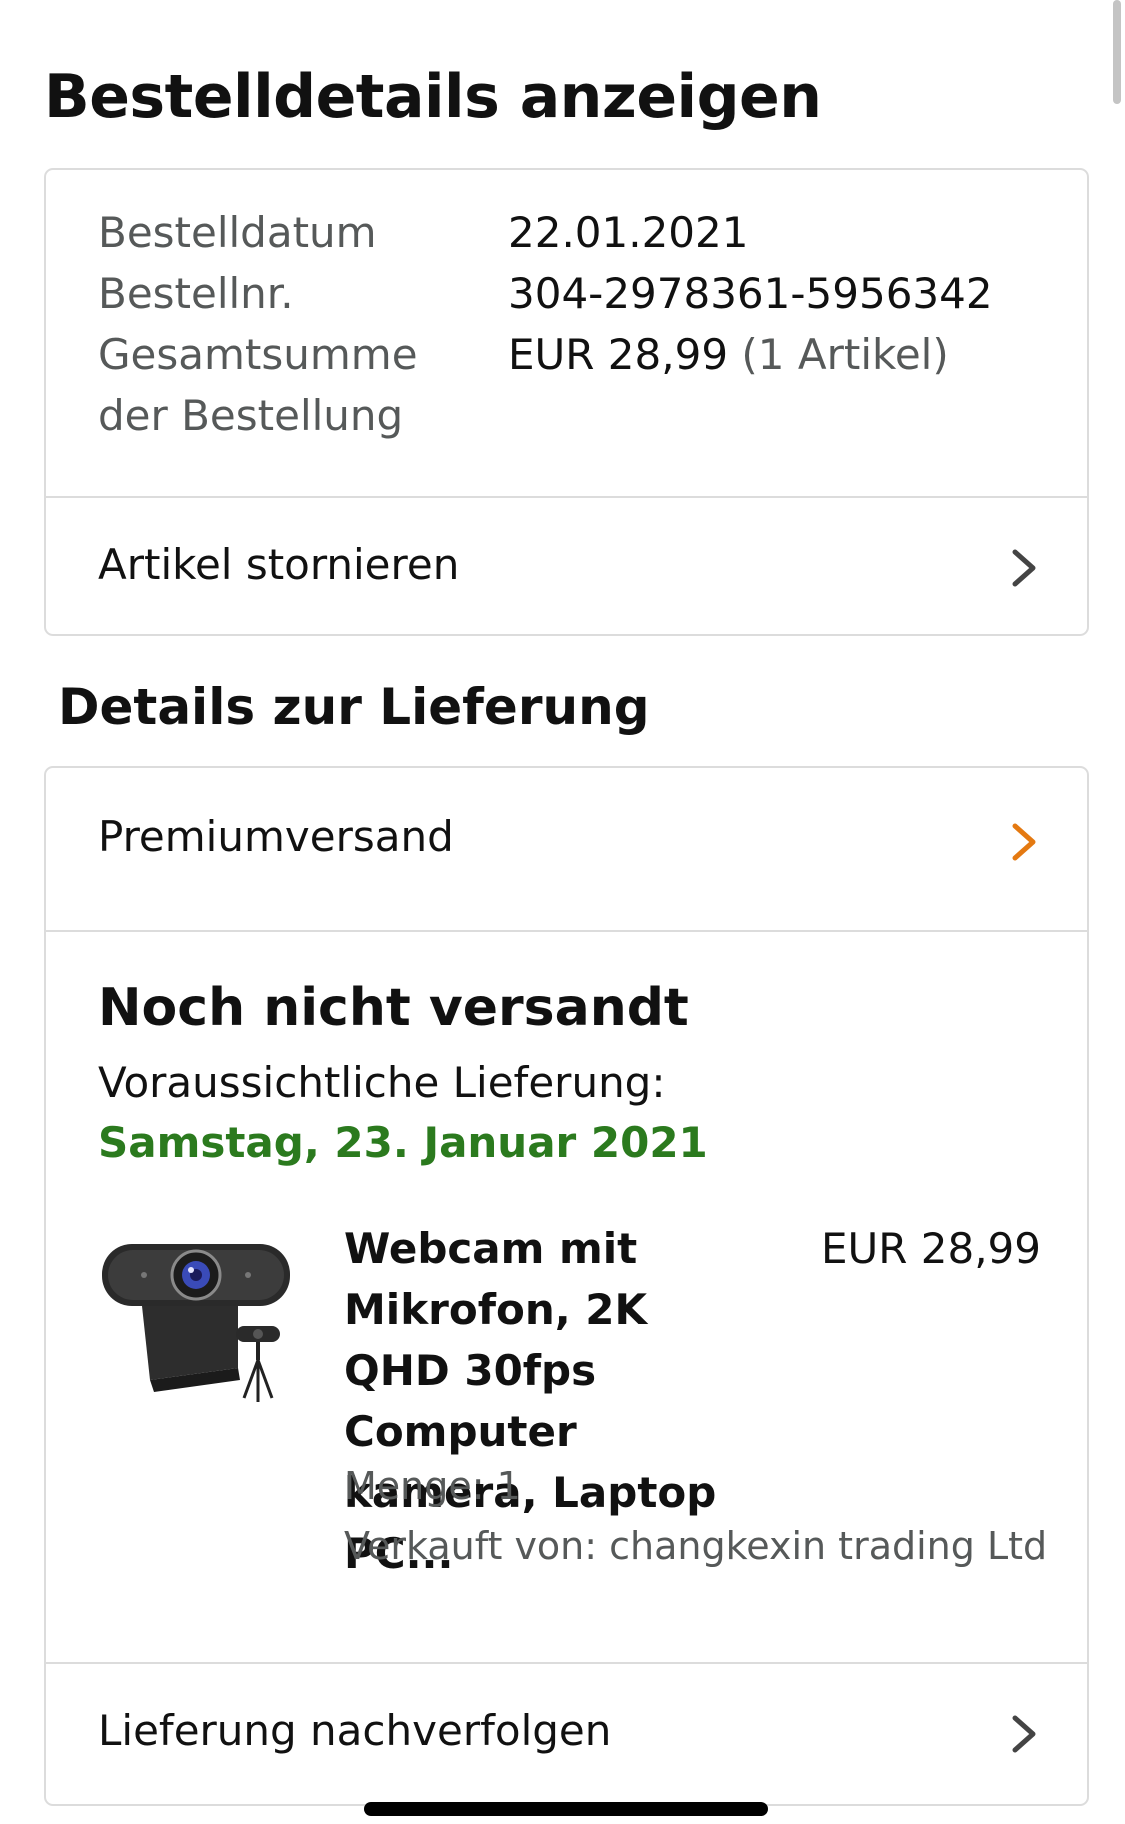 The height and width of the screenshot is (1824, 1125). What do you see at coordinates (276, 836) in the screenshot?
I see `shipping-method-label: Premiumversand` at bounding box center [276, 836].